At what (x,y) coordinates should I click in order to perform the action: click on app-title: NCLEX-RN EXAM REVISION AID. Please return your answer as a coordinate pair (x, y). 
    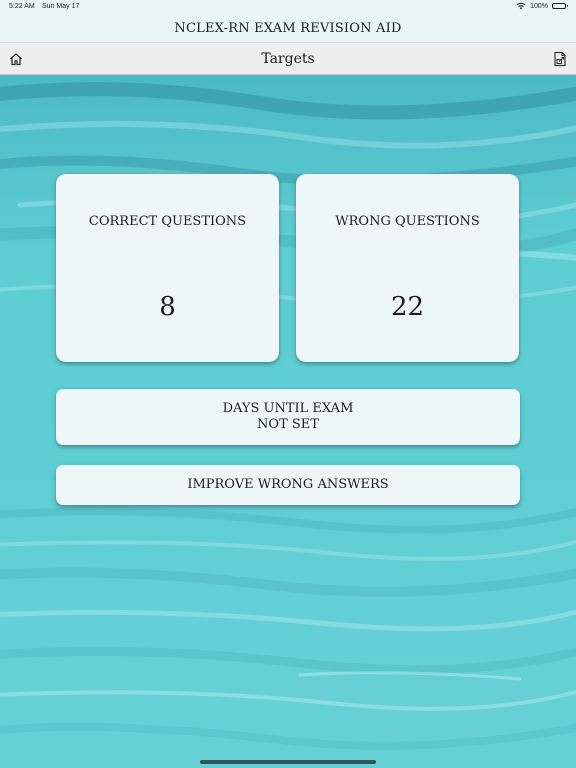
    Looking at the image, I should click on (288, 28).